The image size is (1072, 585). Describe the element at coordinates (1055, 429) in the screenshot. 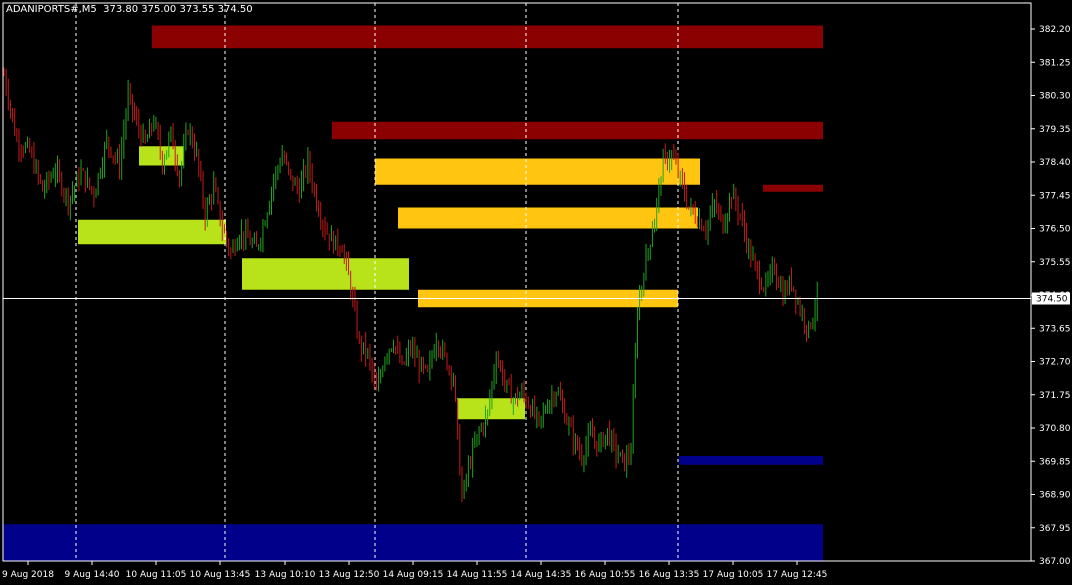

I see `y-tick-label: 370.80` at that location.